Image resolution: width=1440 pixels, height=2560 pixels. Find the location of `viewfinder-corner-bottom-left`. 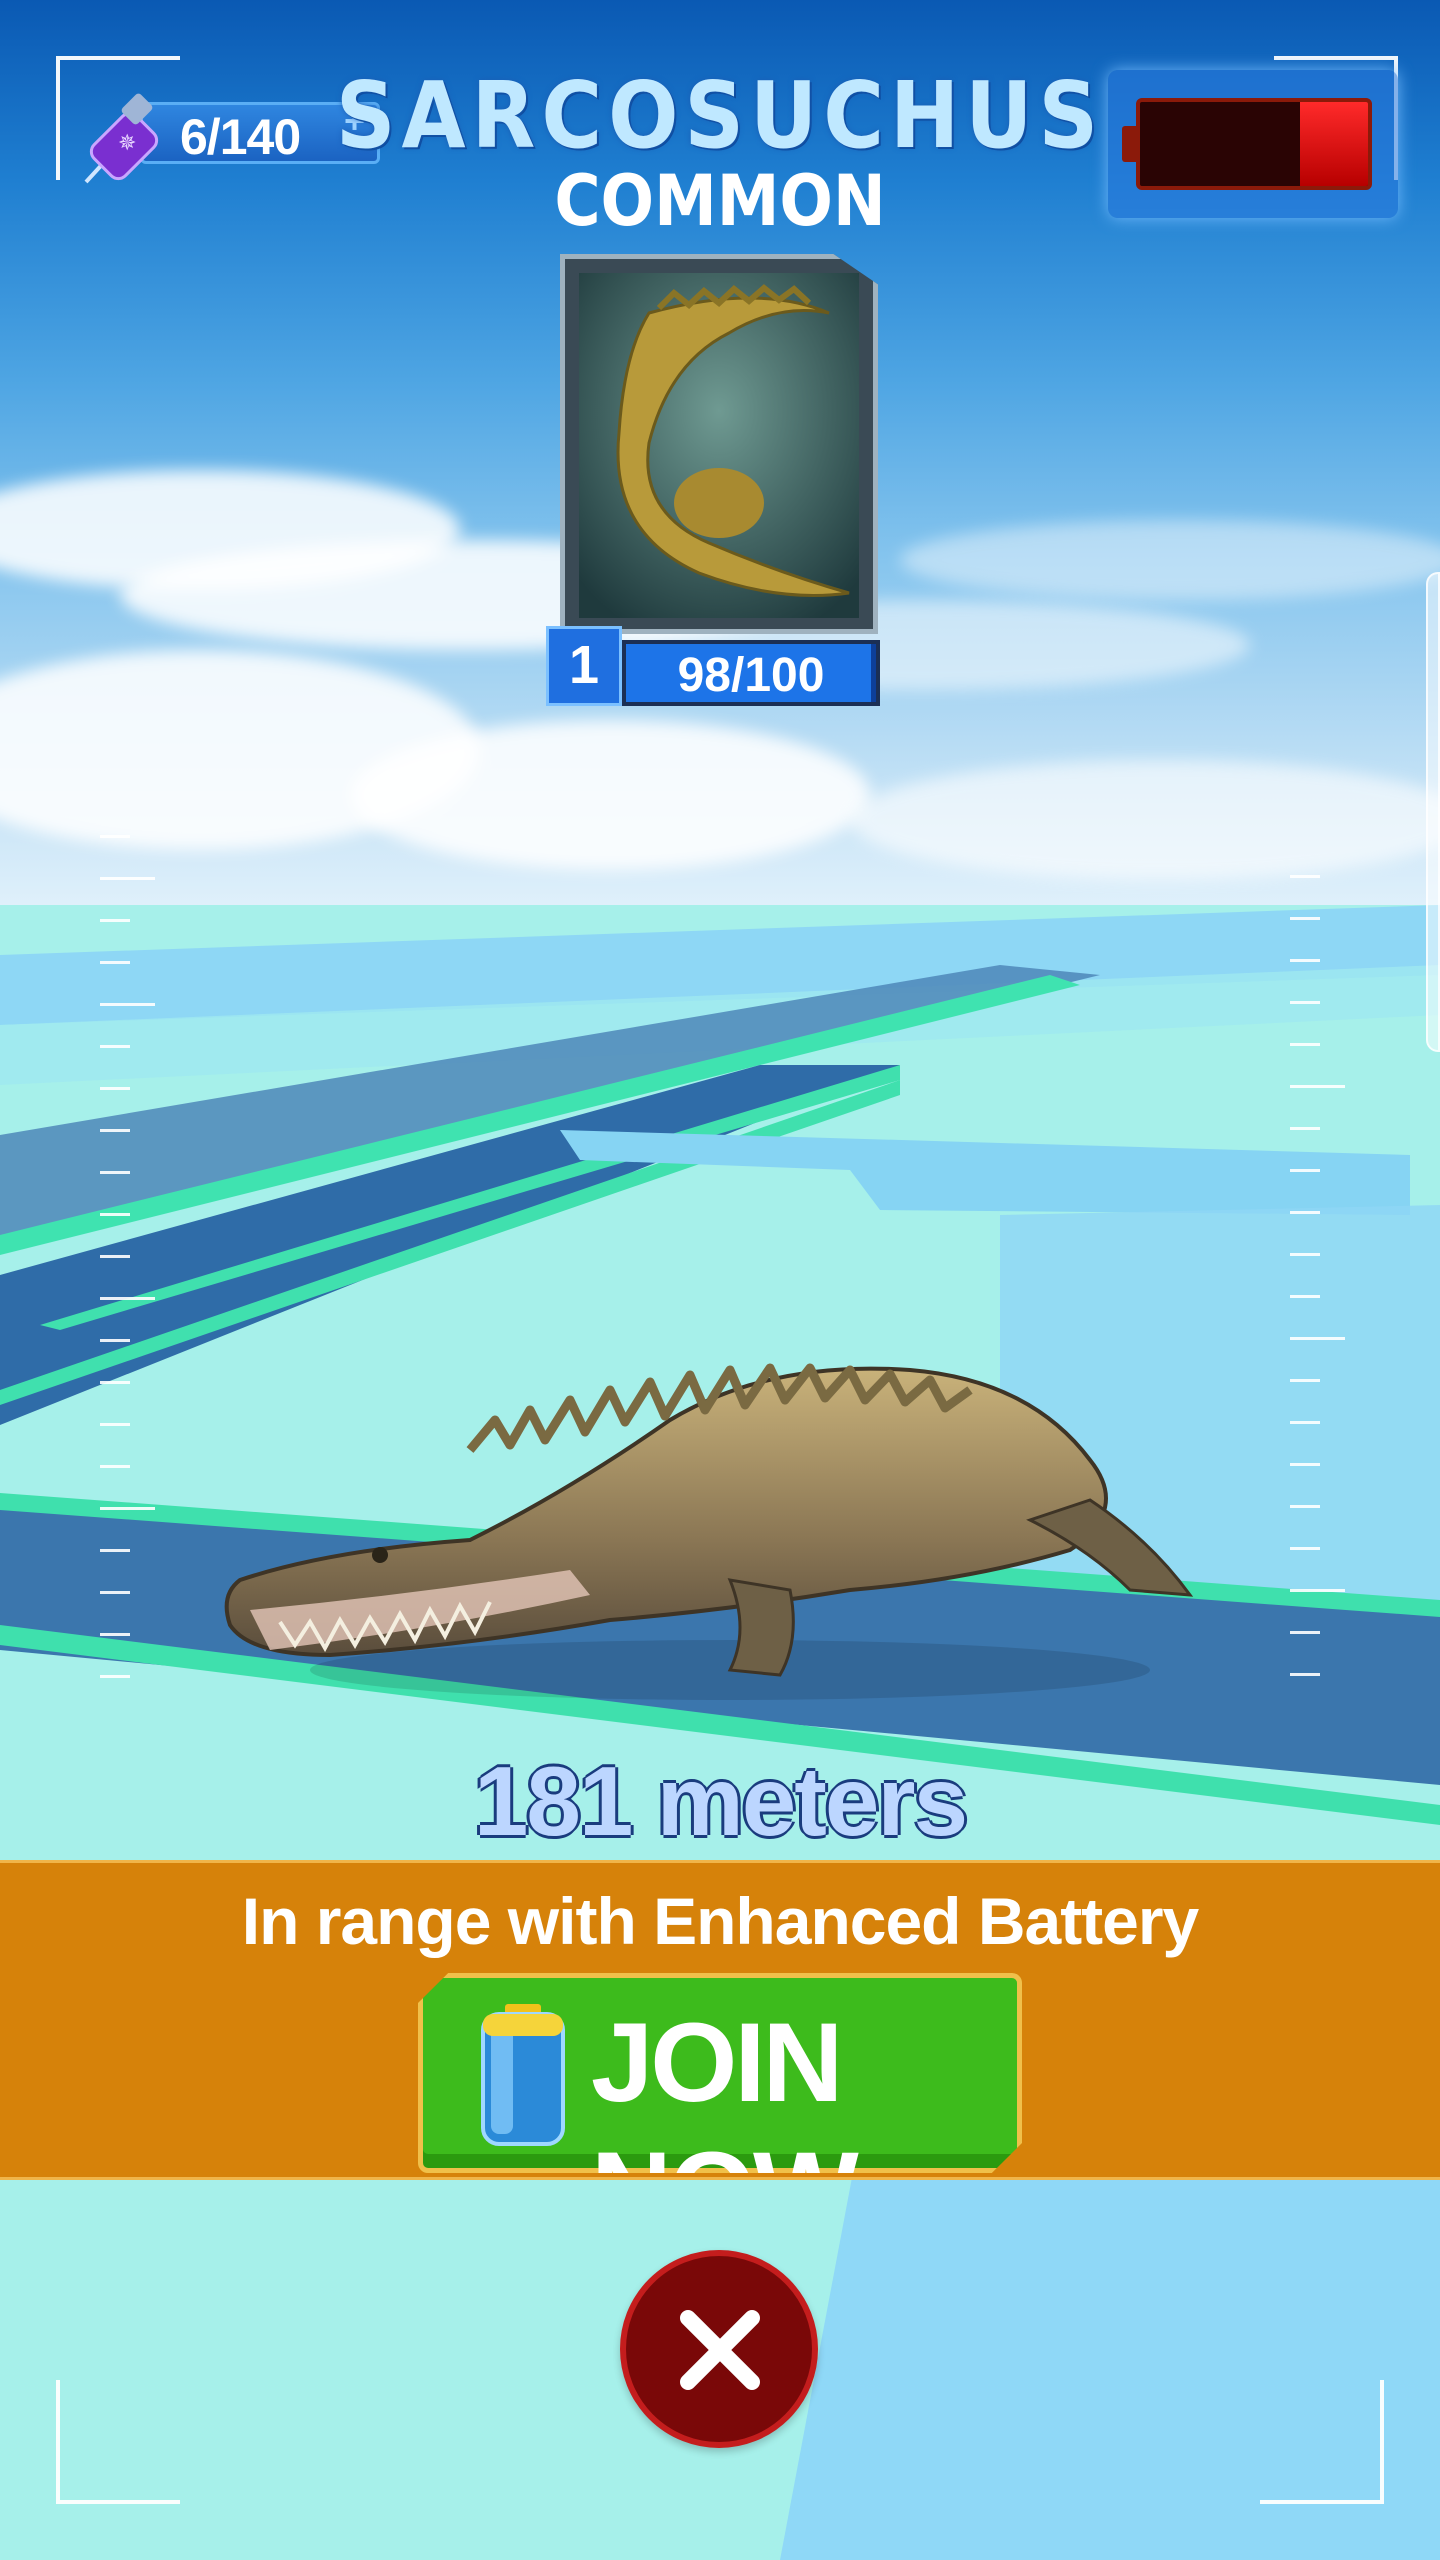

viewfinder-corner-bottom-left is located at coordinates (118, 2442).